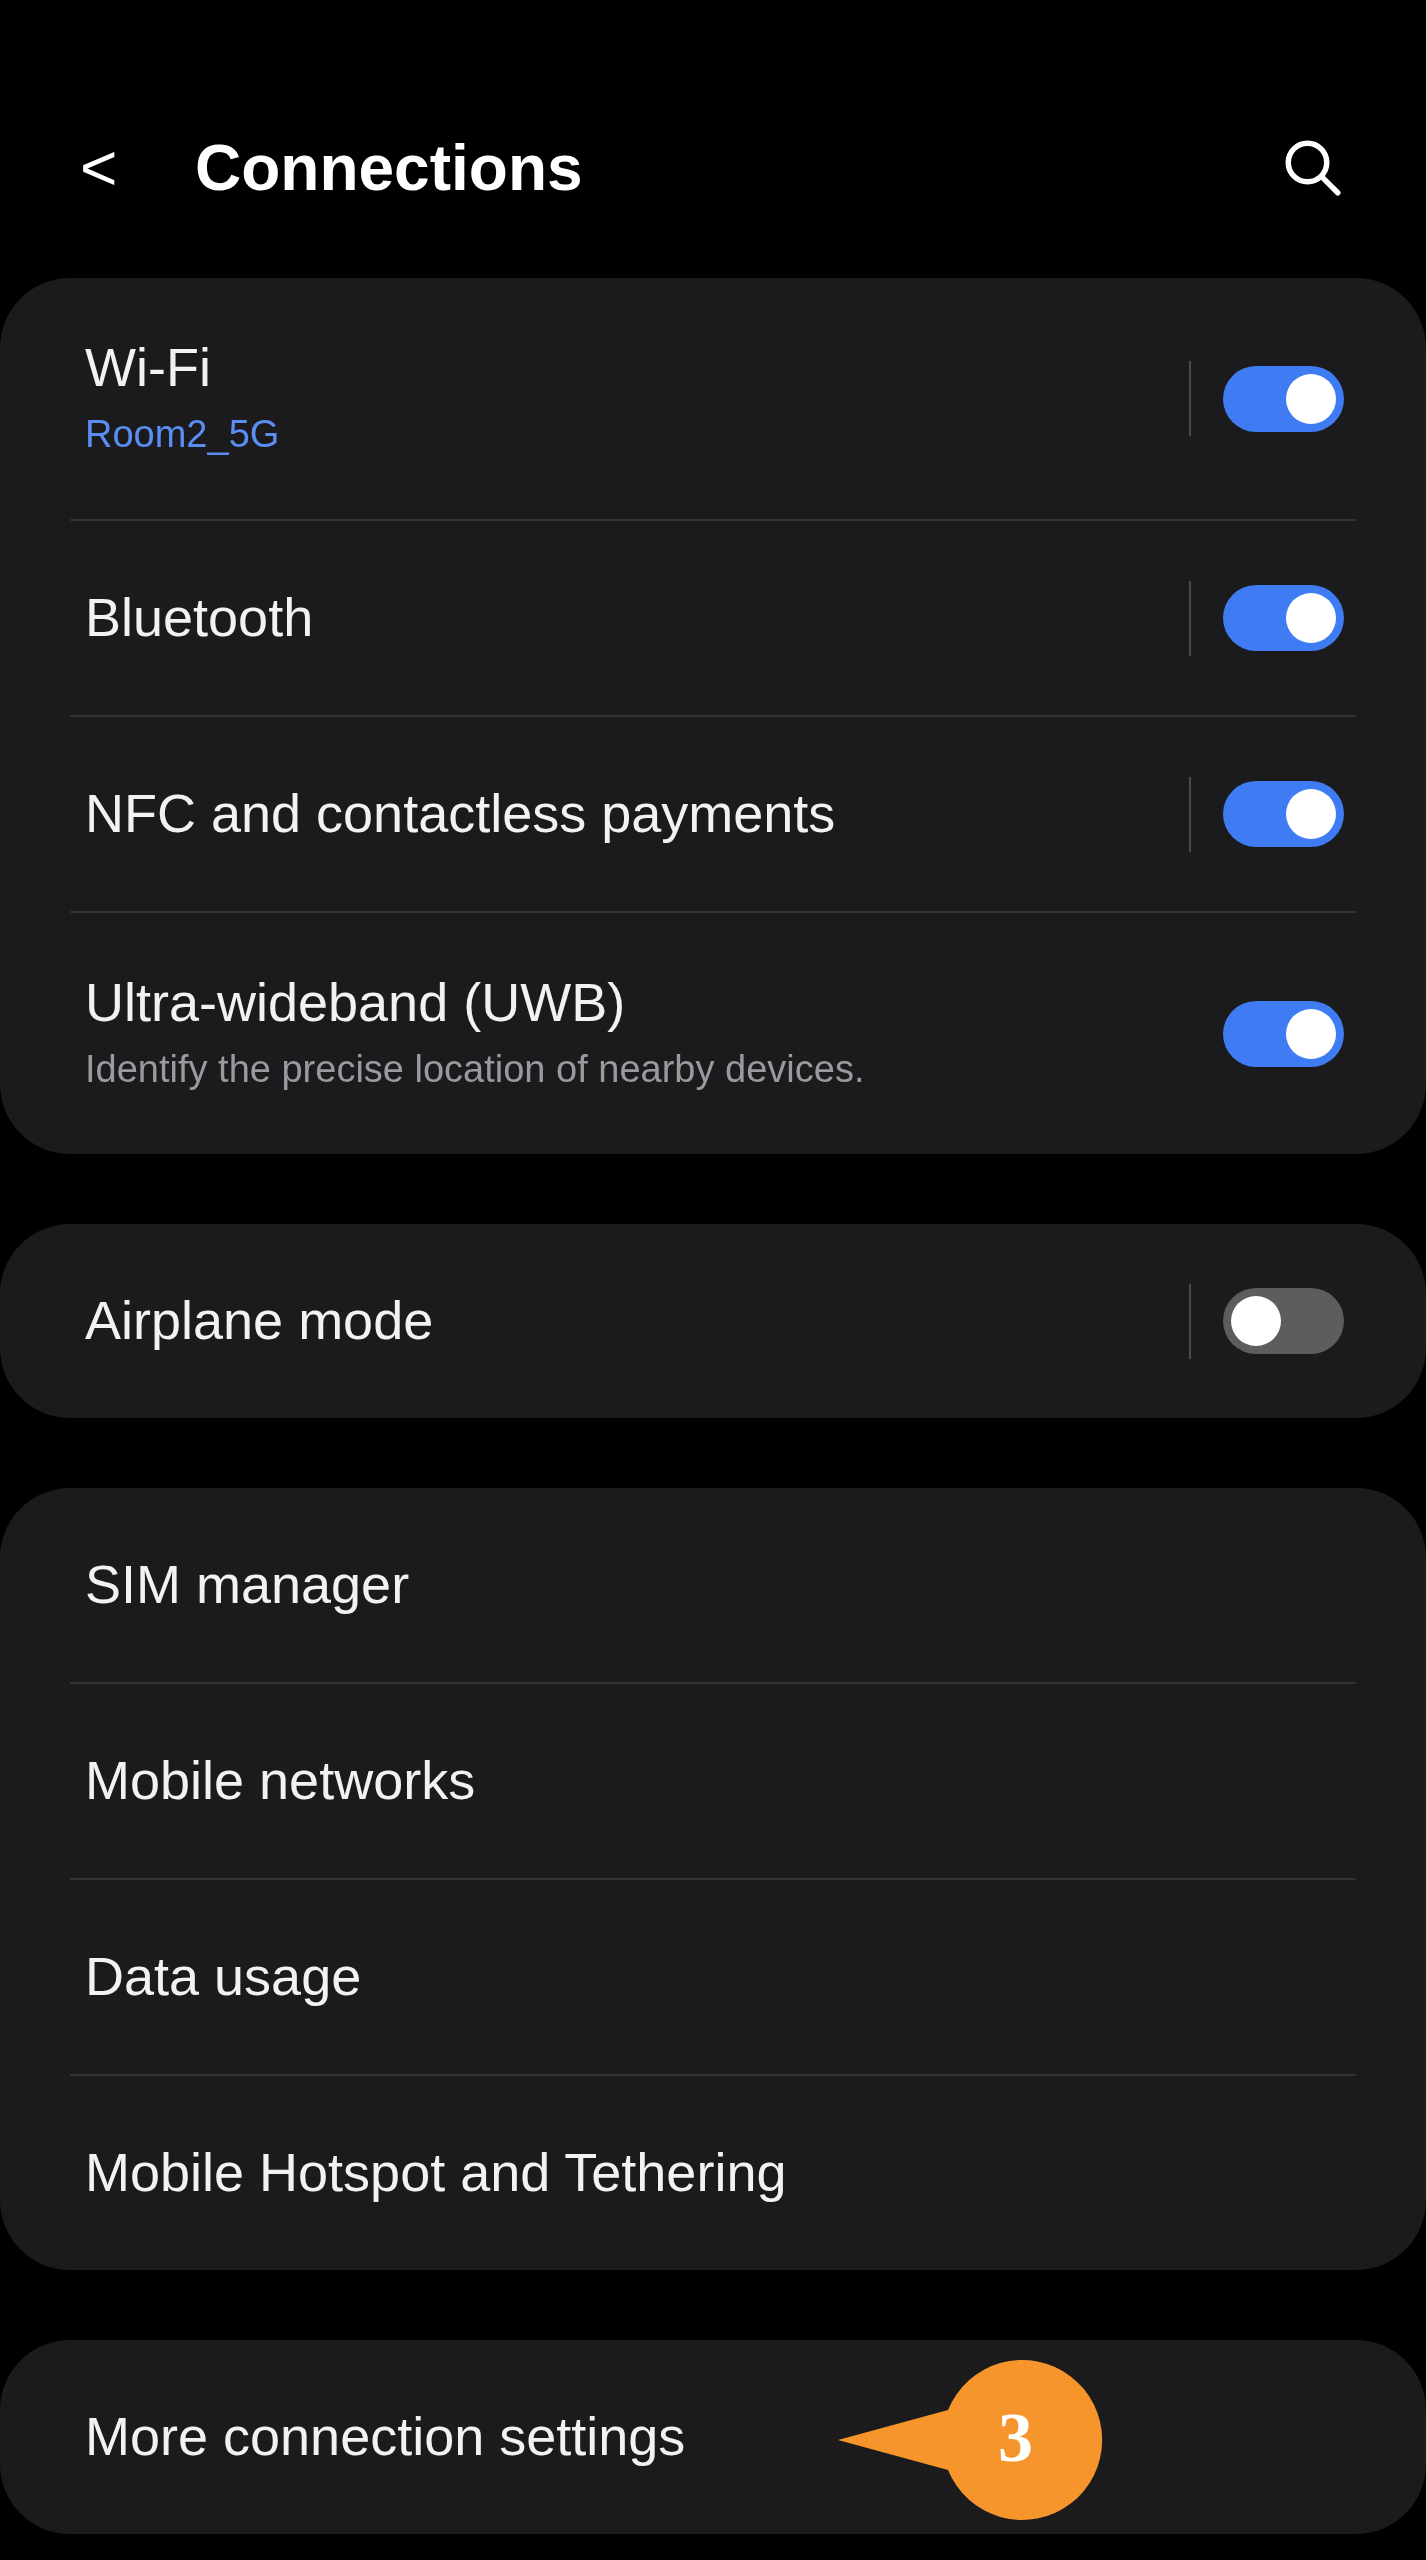 This screenshot has width=1426, height=2560. Describe the element at coordinates (259, 1321) in the screenshot. I see `row-label: Airplane mode` at that location.